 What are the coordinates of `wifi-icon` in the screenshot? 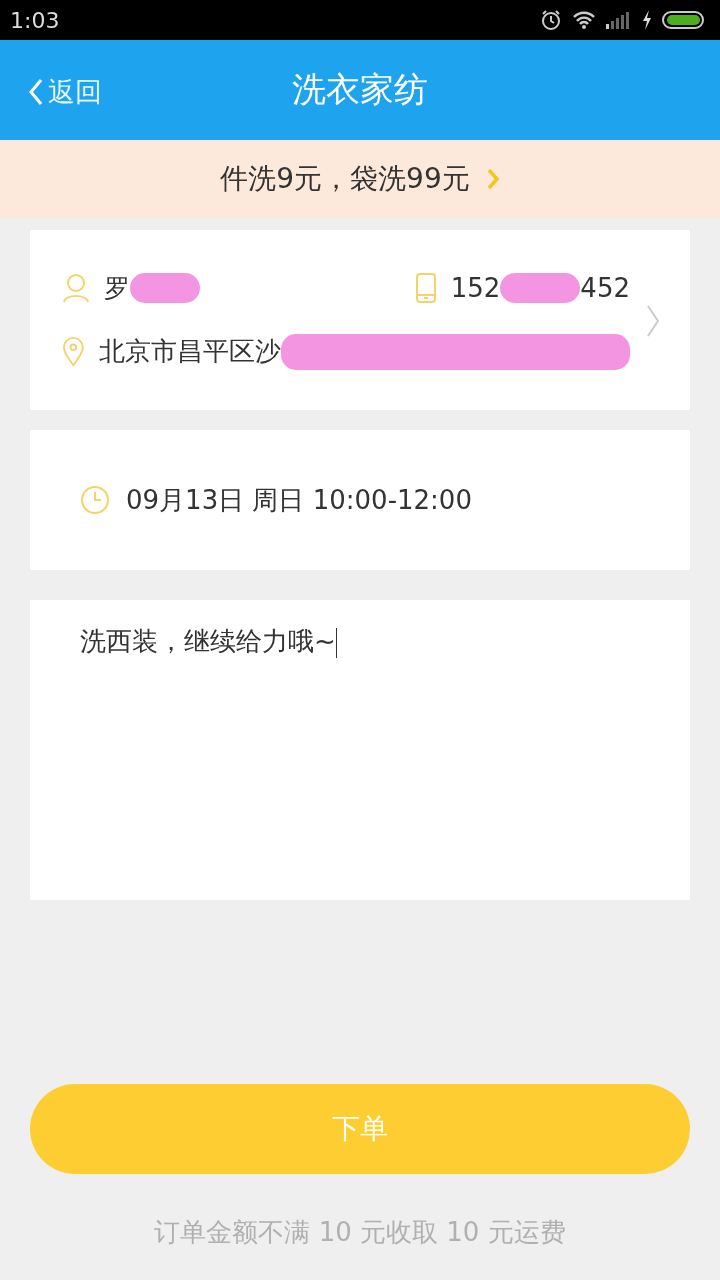 It's located at (584, 20).